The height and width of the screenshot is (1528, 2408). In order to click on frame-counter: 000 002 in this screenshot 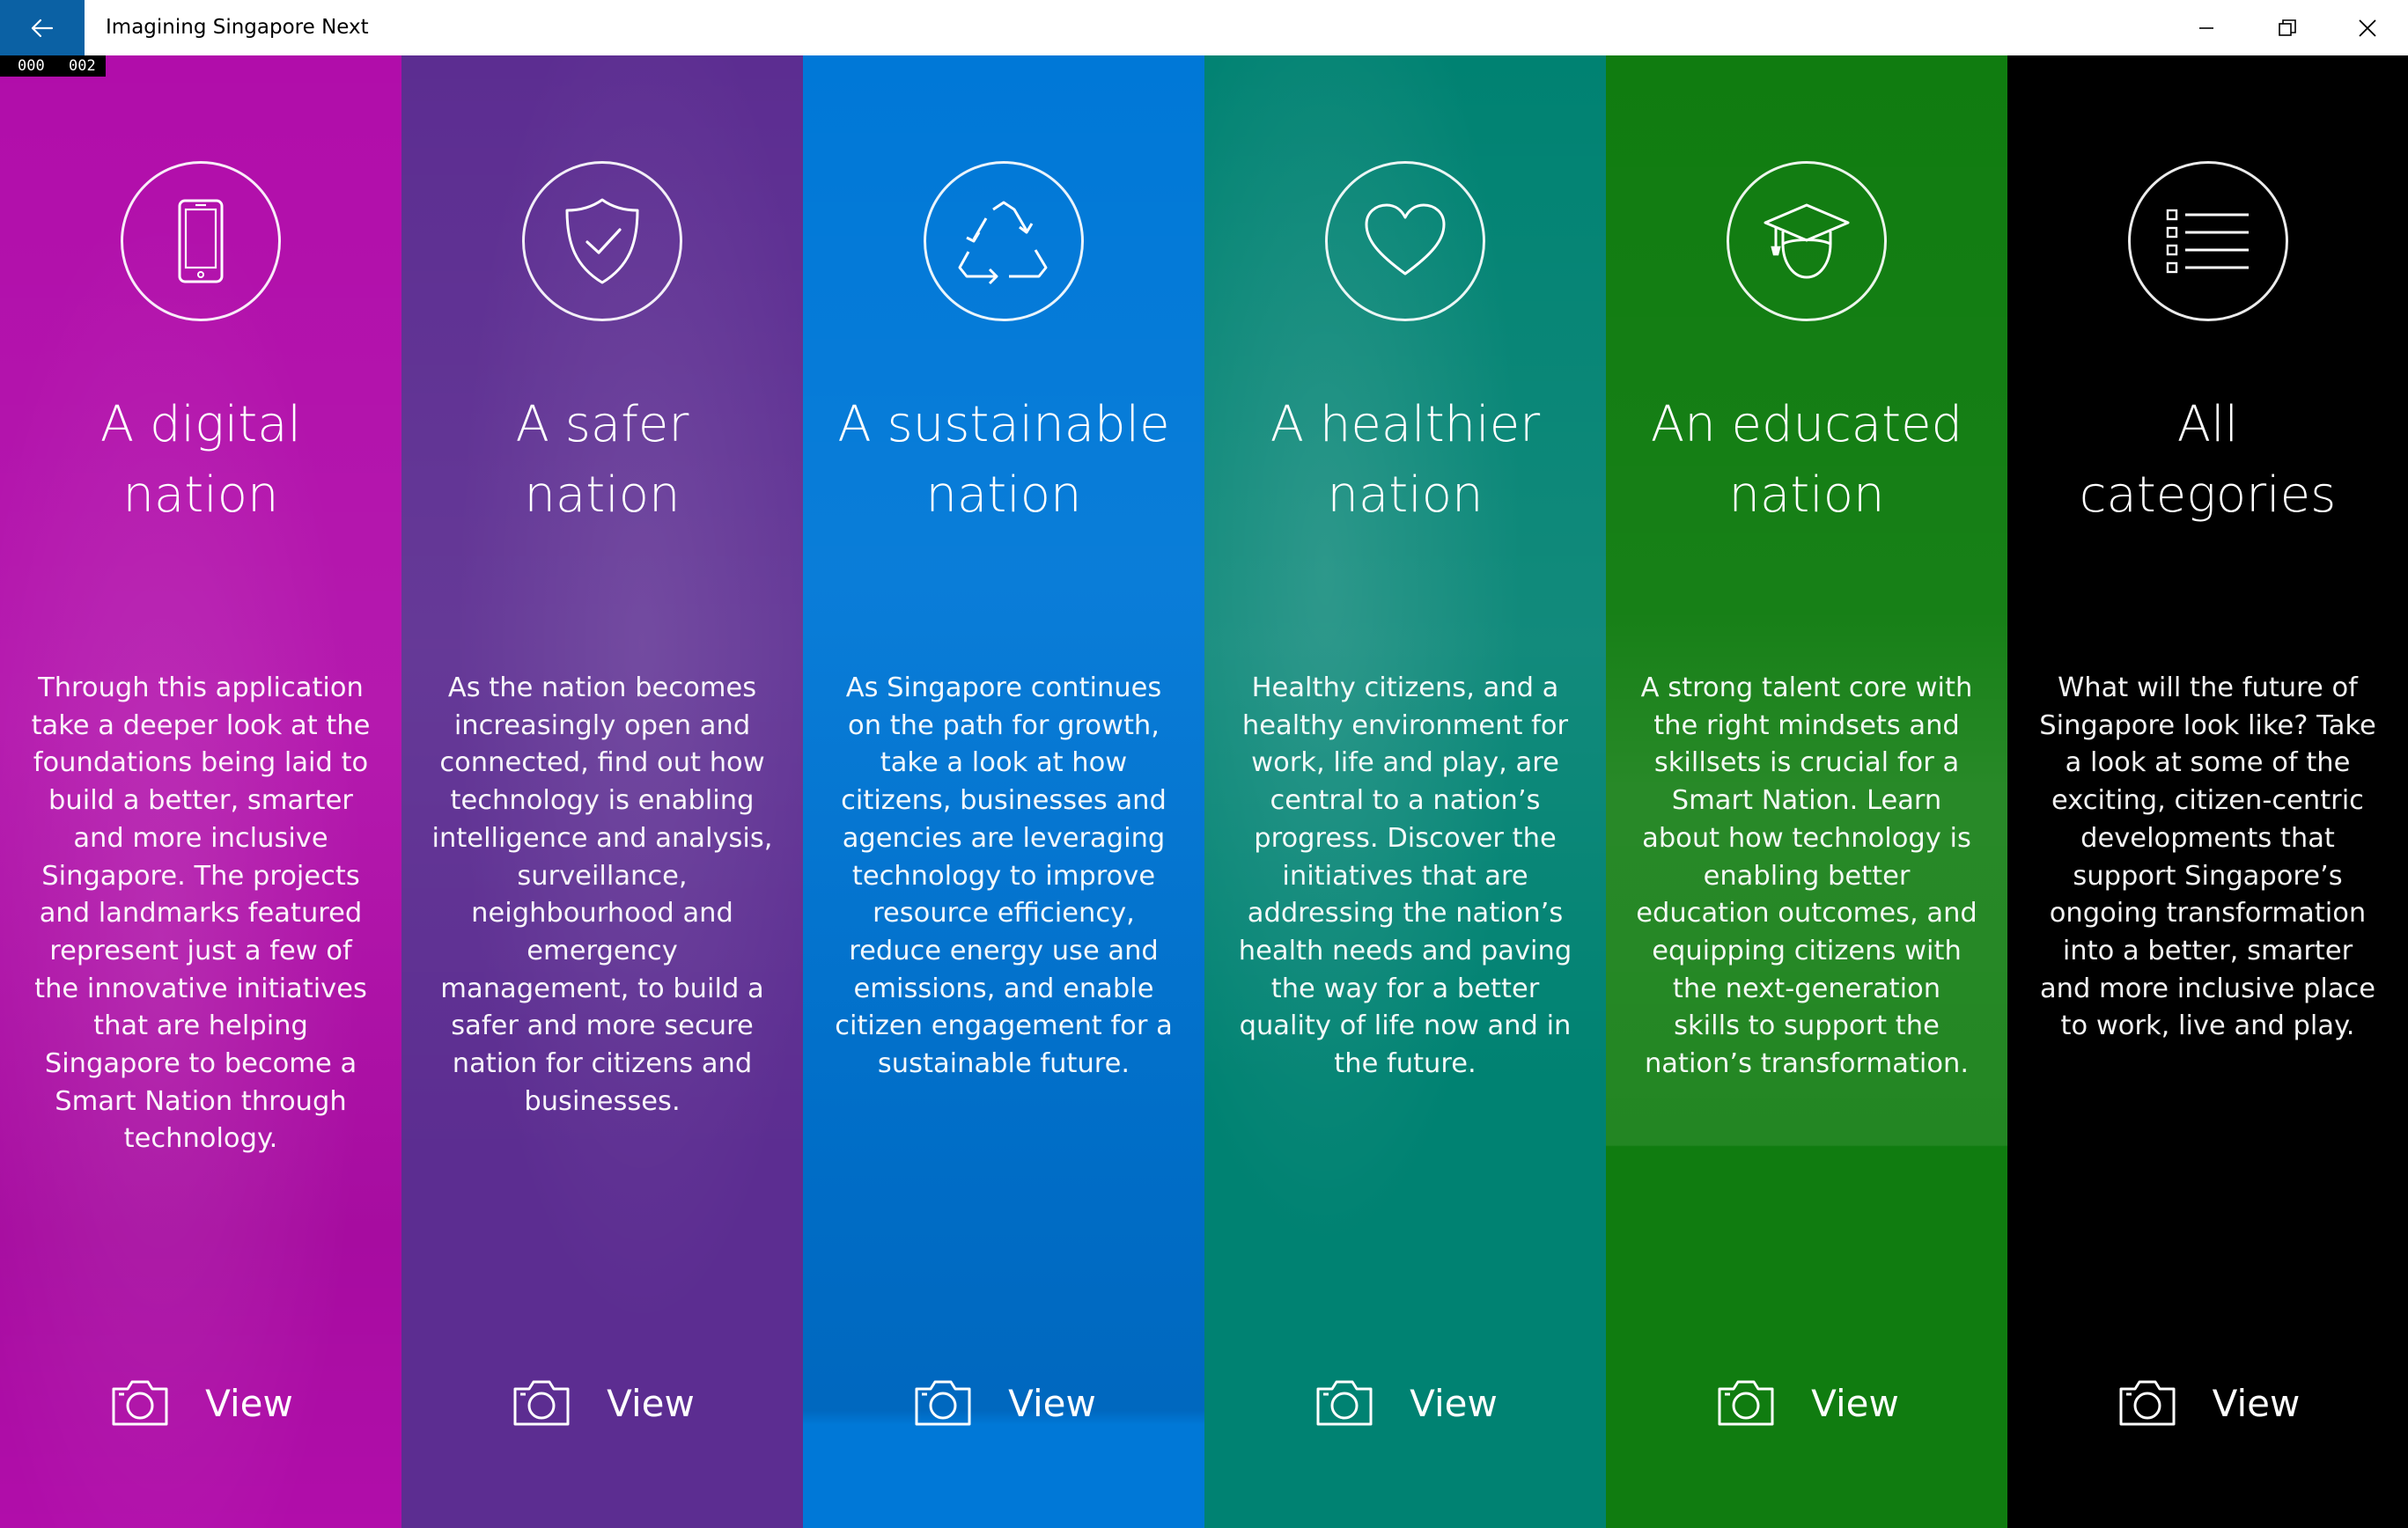, I will do `click(53, 66)`.